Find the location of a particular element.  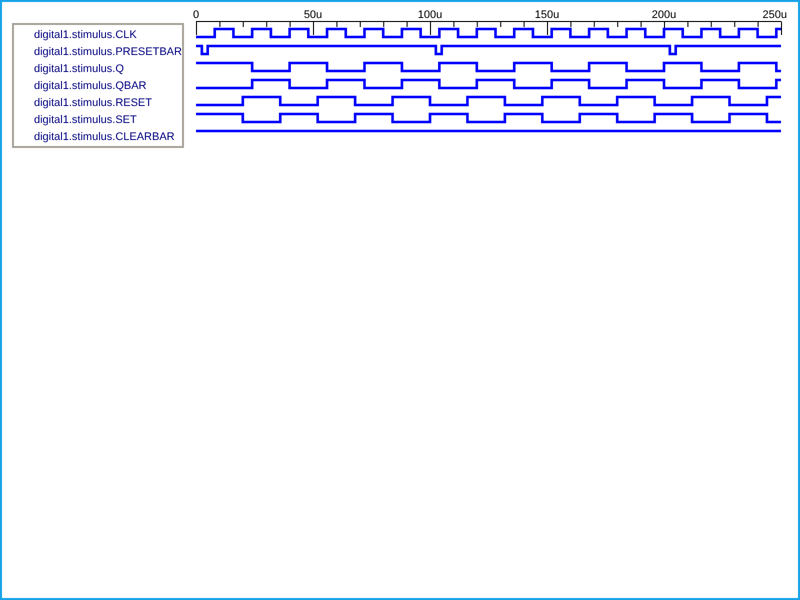

signal-name: digital1.stimulus.Q is located at coordinates (79, 69).